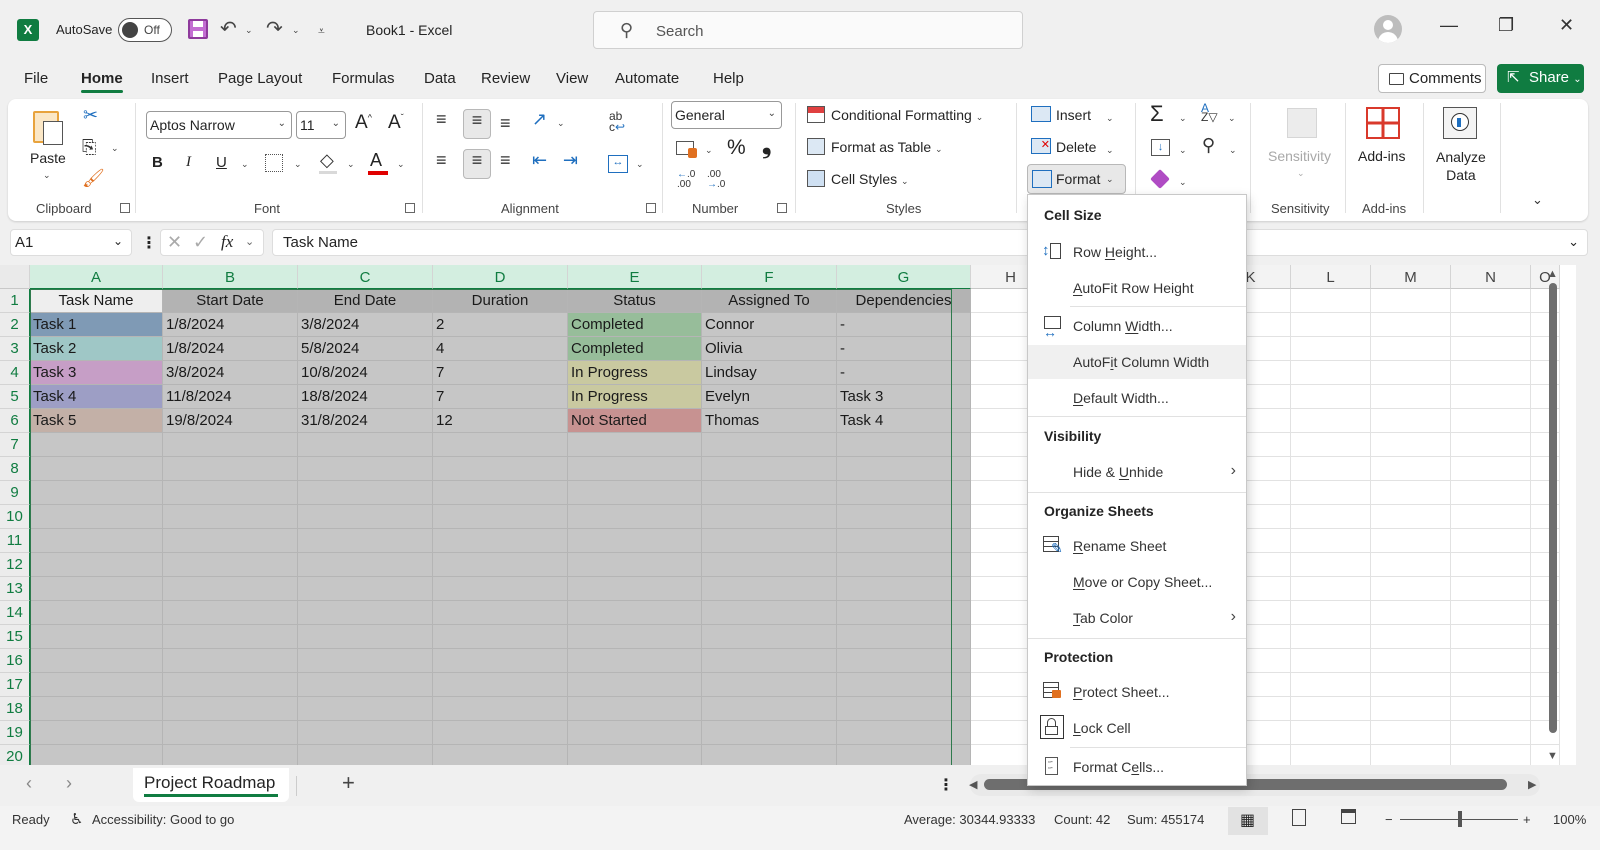 Image resolution: width=1600 pixels, height=850 pixels. I want to click on cell-styles-icon, so click(816, 178).